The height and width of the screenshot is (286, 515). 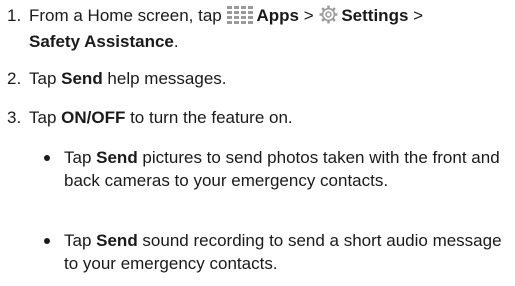 I want to click on apps-label: Apps, so click(x=277, y=15).